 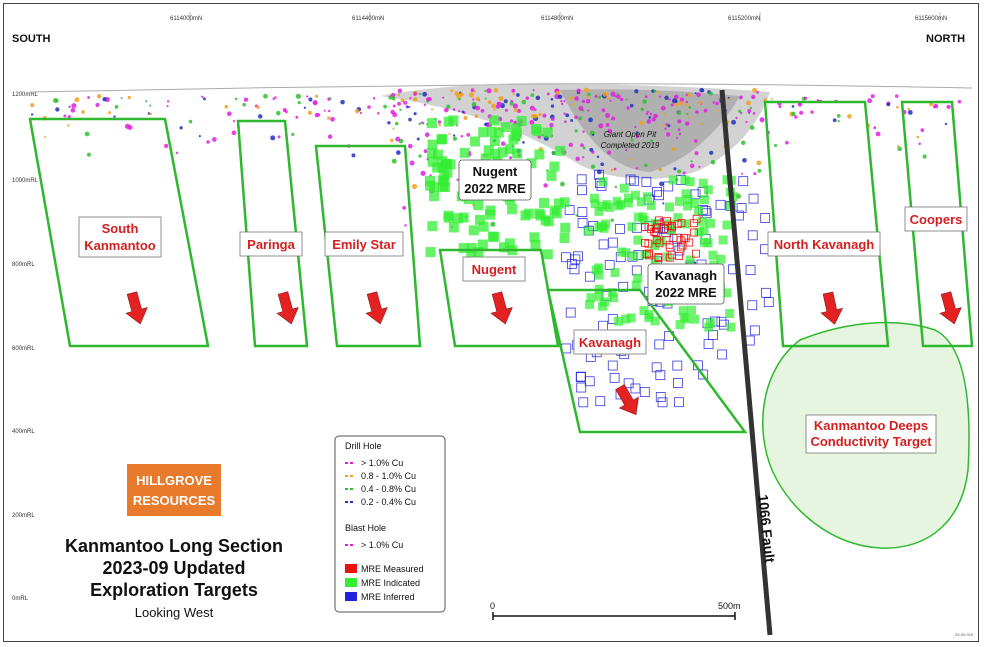 I want to click on target-label: Kanmantoo, so click(x=120, y=245).